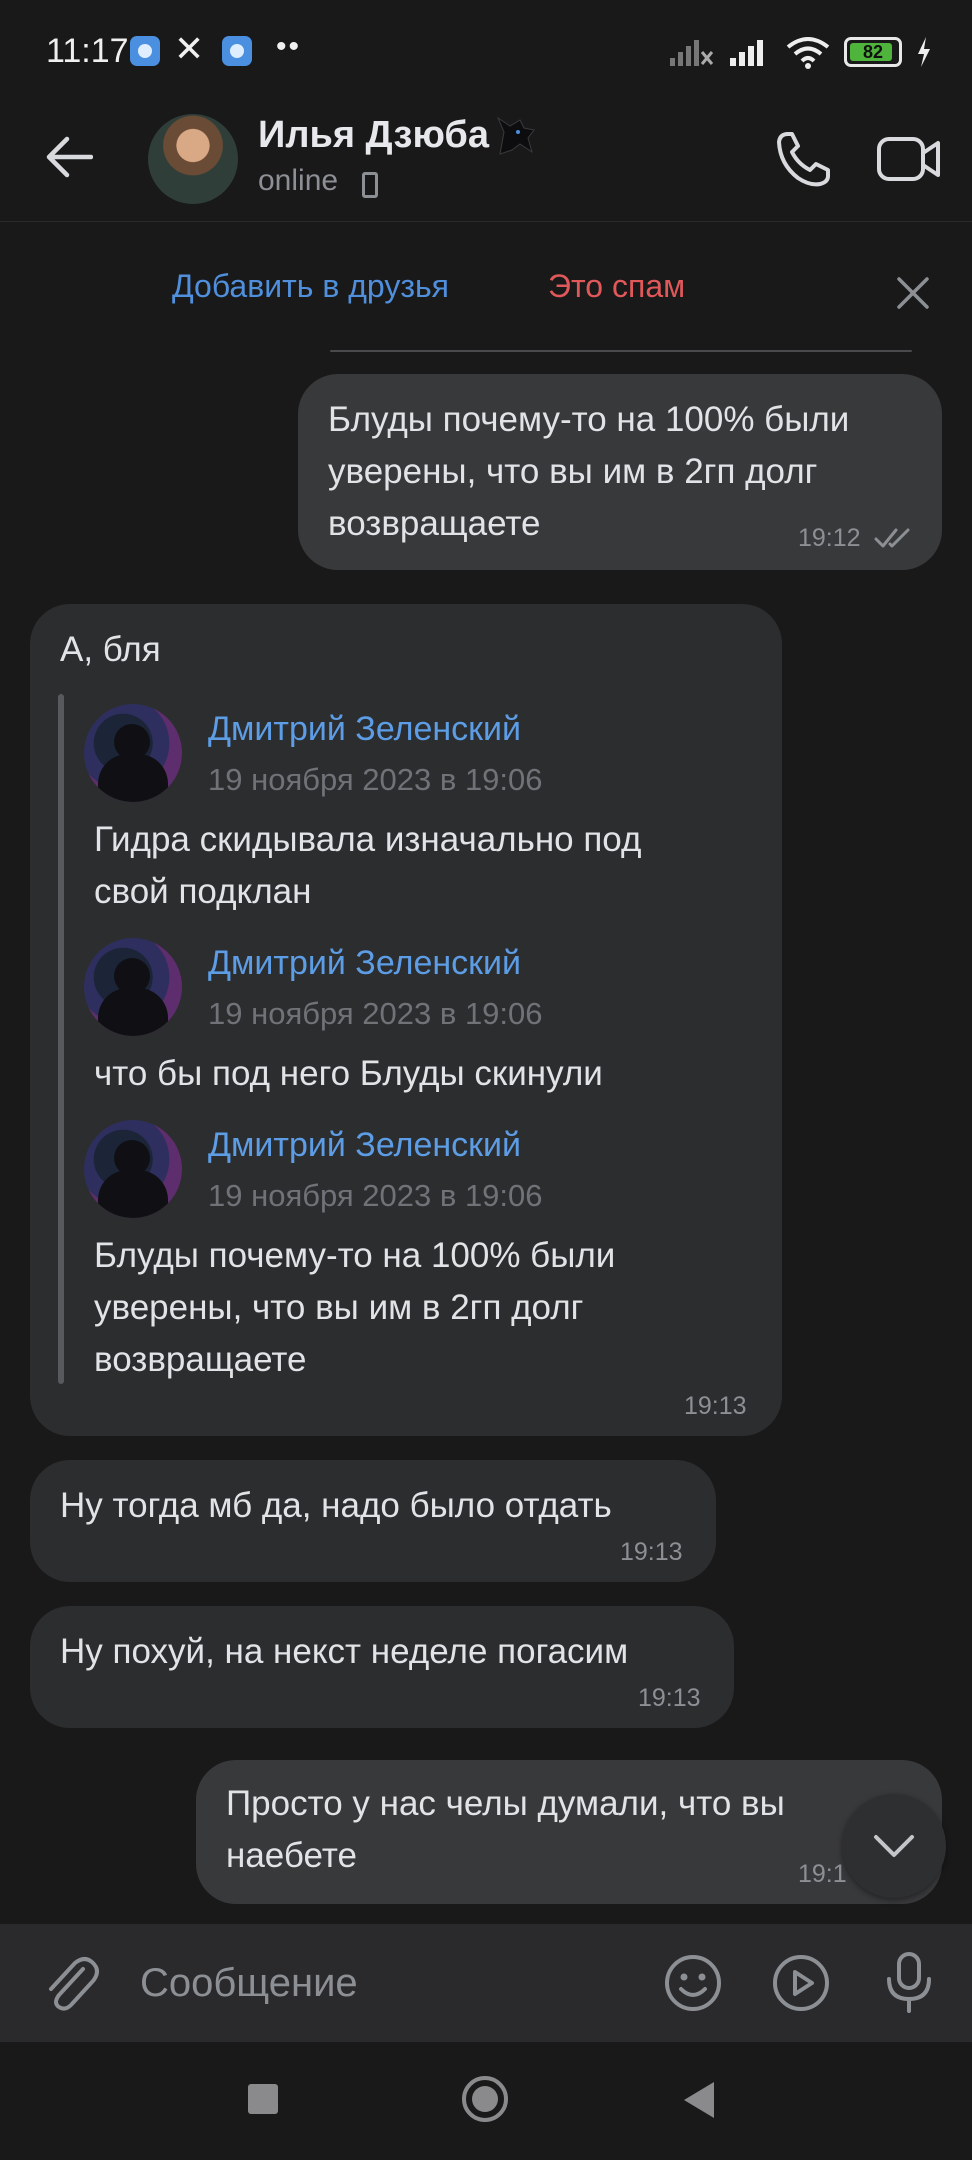 Image resolution: width=972 pixels, height=2160 pixels. Describe the element at coordinates (87, 51) in the screenshot. I see `status-time: 11:17` at that location.